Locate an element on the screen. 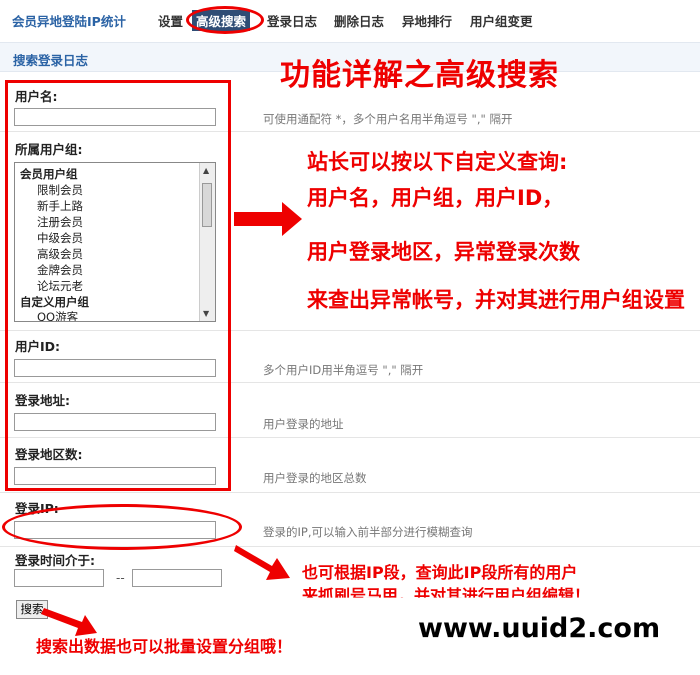  annotation-title: 功能详解之高级搜索 is located at coordinates (419, 75).